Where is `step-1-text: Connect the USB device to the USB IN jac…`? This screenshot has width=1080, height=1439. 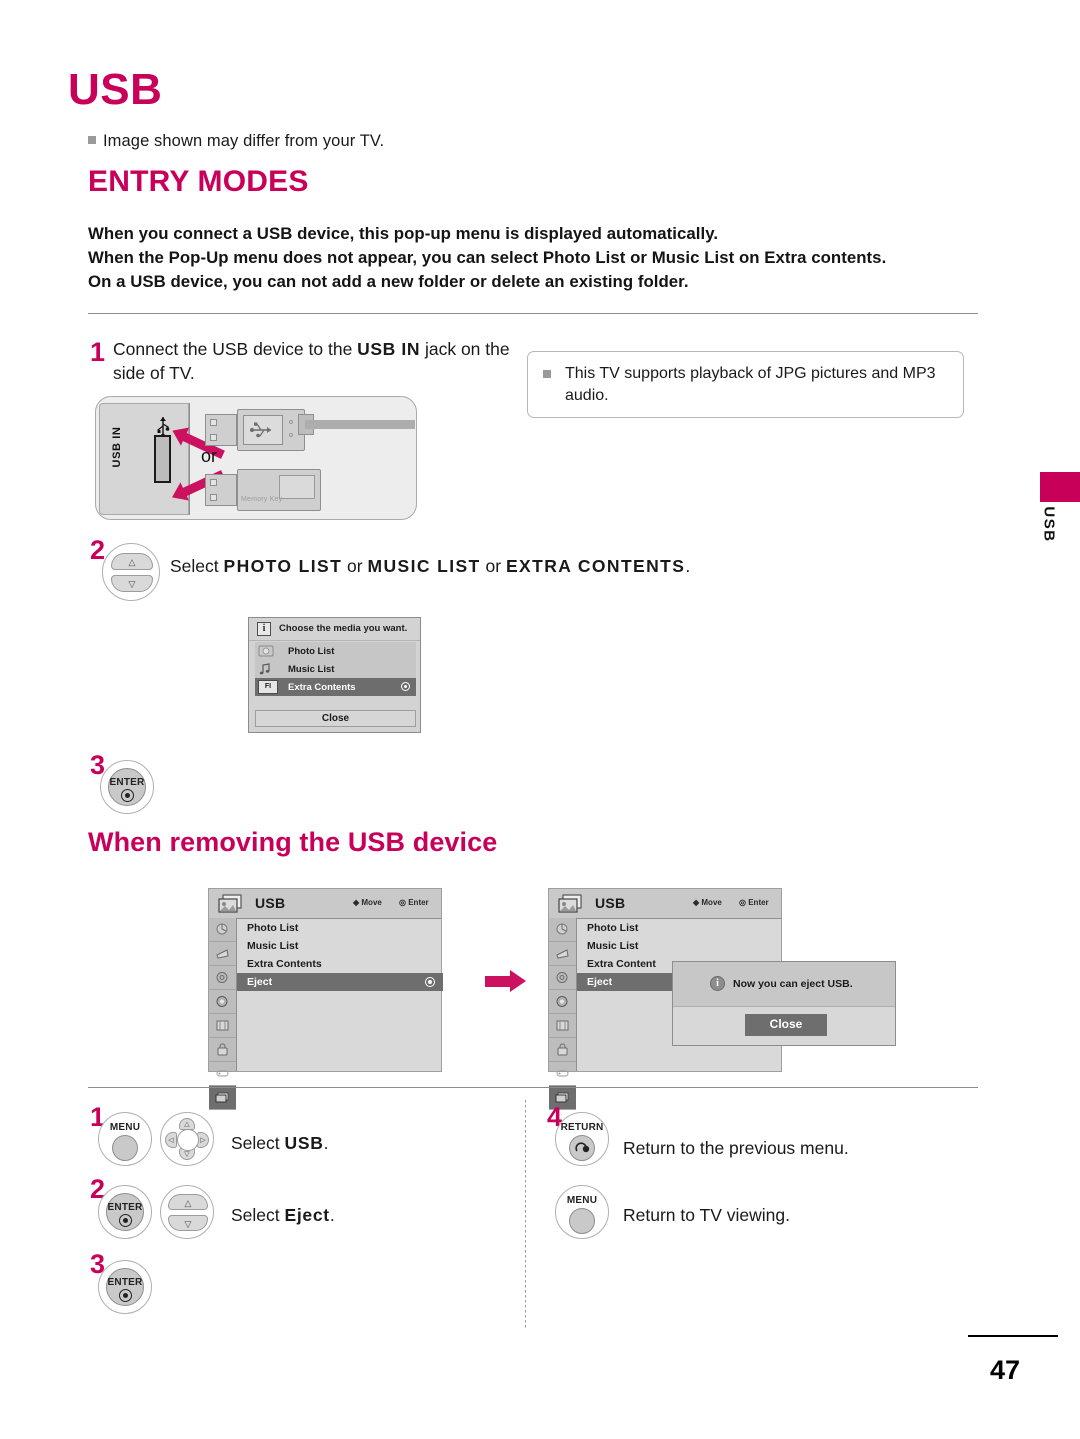 step-1-text: Connect the USB device to the USB IN jac… is located at coordinates (313, 361).